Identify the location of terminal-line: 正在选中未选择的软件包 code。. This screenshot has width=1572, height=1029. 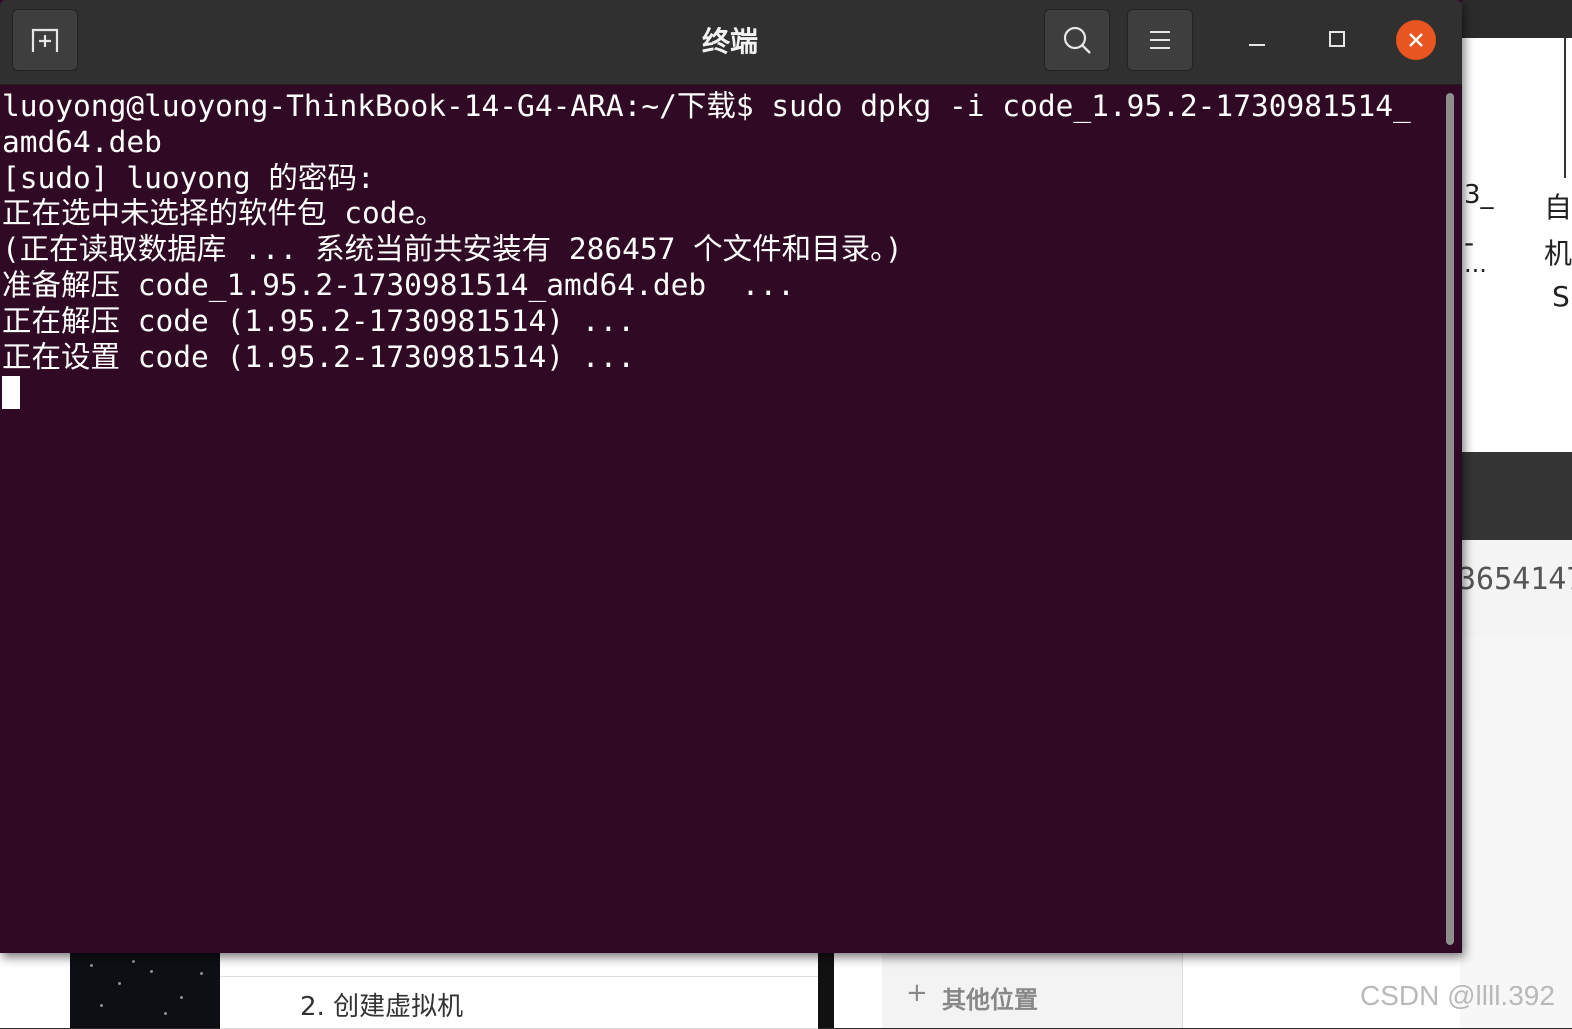
(223, 213).